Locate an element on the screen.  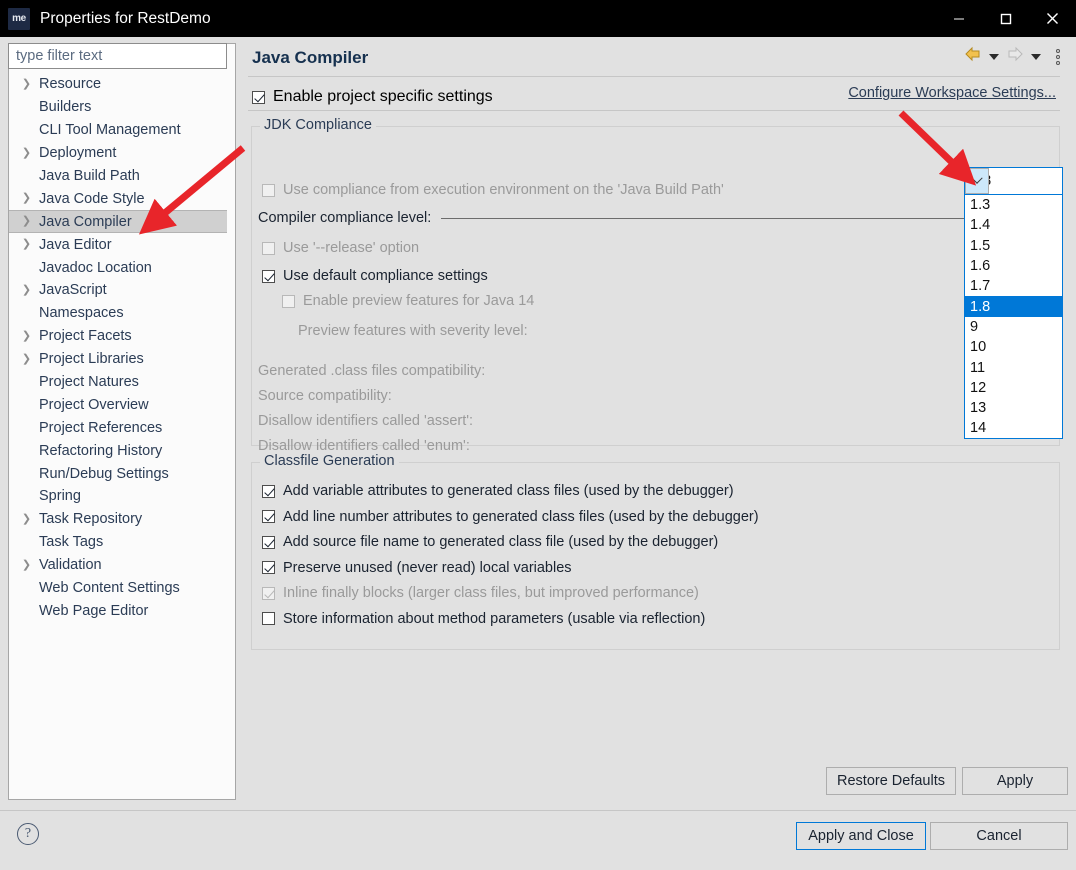
sidebar-item-label: Javadoc Location is located at coordinates (95, 267).